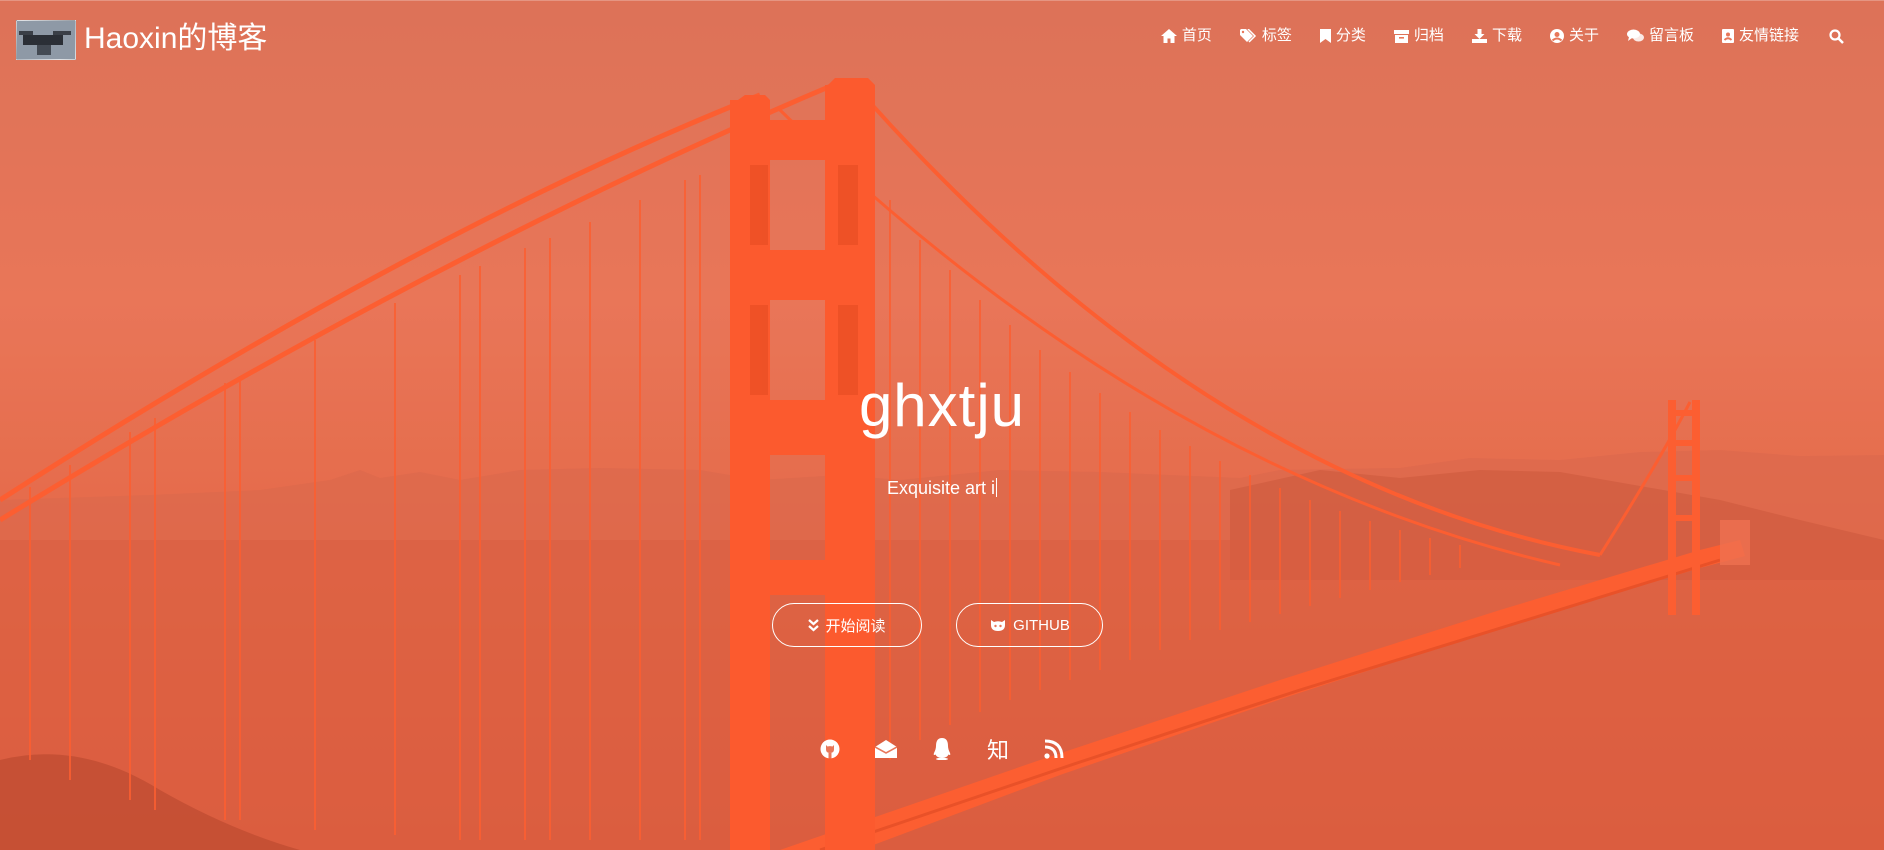  I want to click on hero-tagline: Exquisite art i, so click(942, 488).